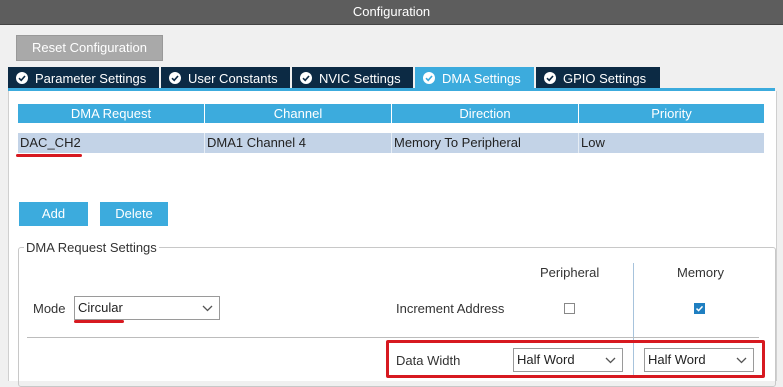 Image resolution: width=783 pixels, height=387 pixels. What do you see at coordinates (360, 78) in the screenshot?
I see `tab-label: NVIC Settings` at bounding box center [360, 78].